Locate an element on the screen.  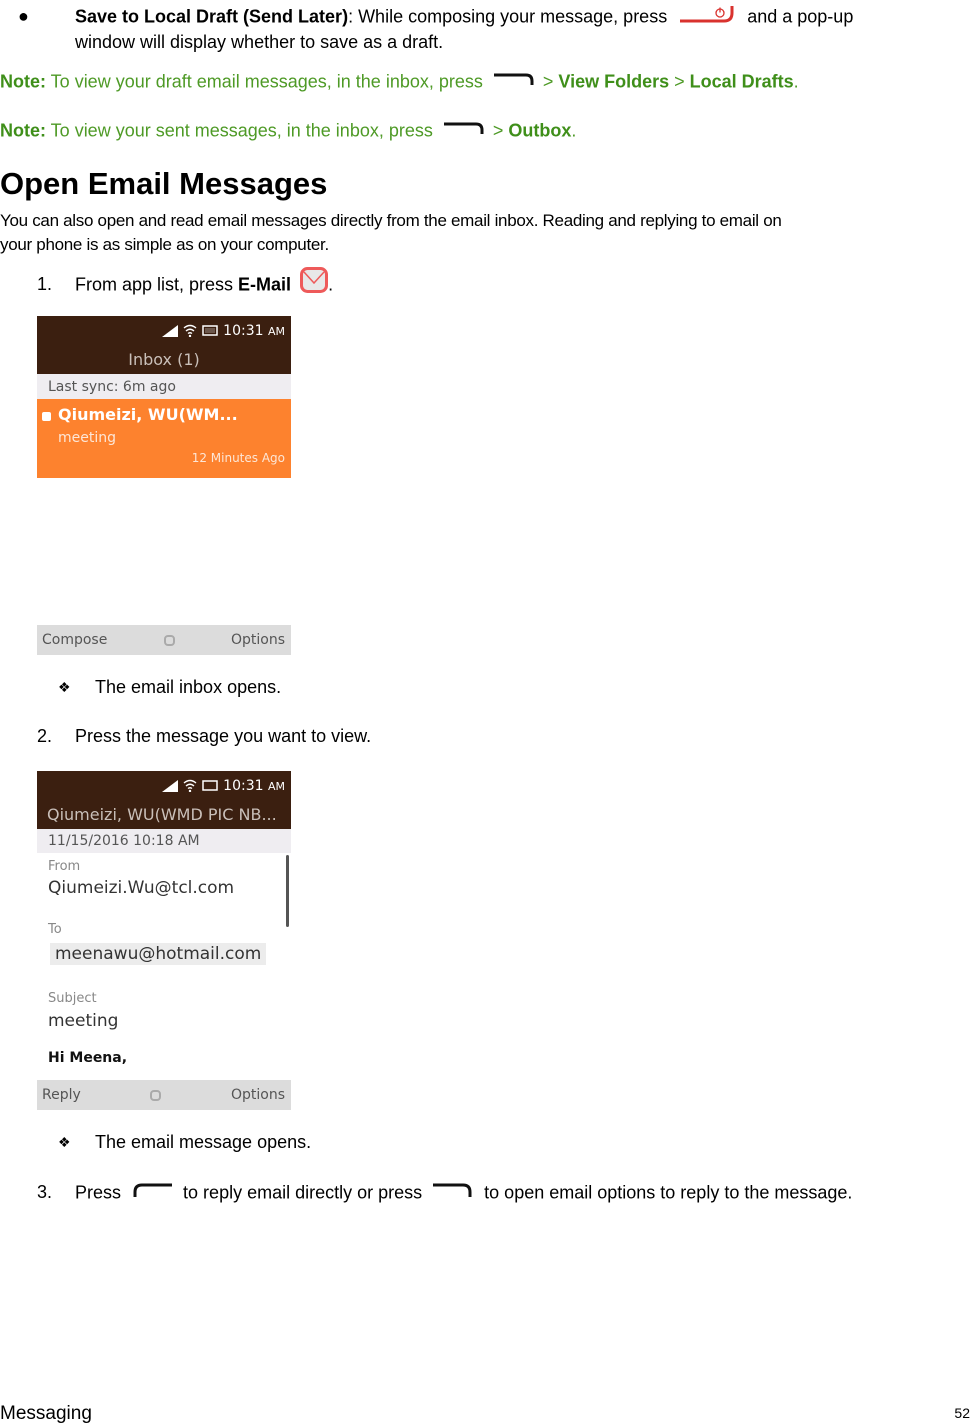
step-number: 2. is located at coordinates (45, 736).